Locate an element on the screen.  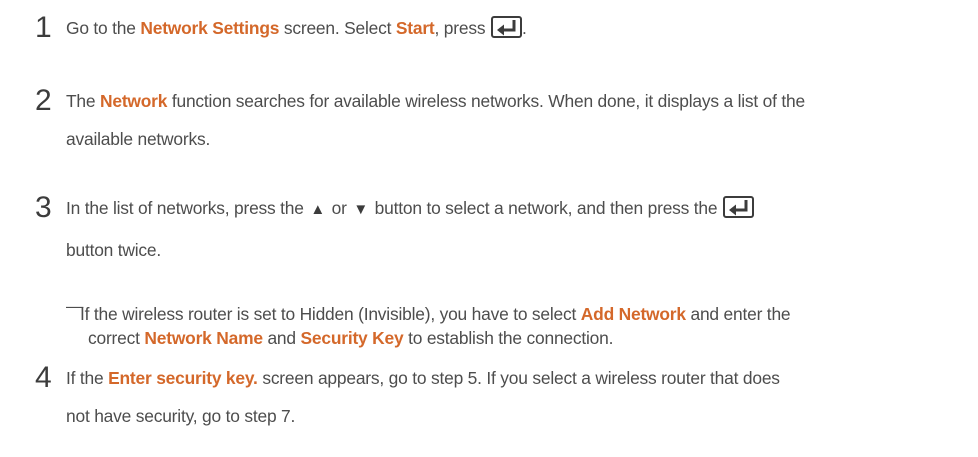
menu-name: Network Settings is located at coordinates (210, 28).